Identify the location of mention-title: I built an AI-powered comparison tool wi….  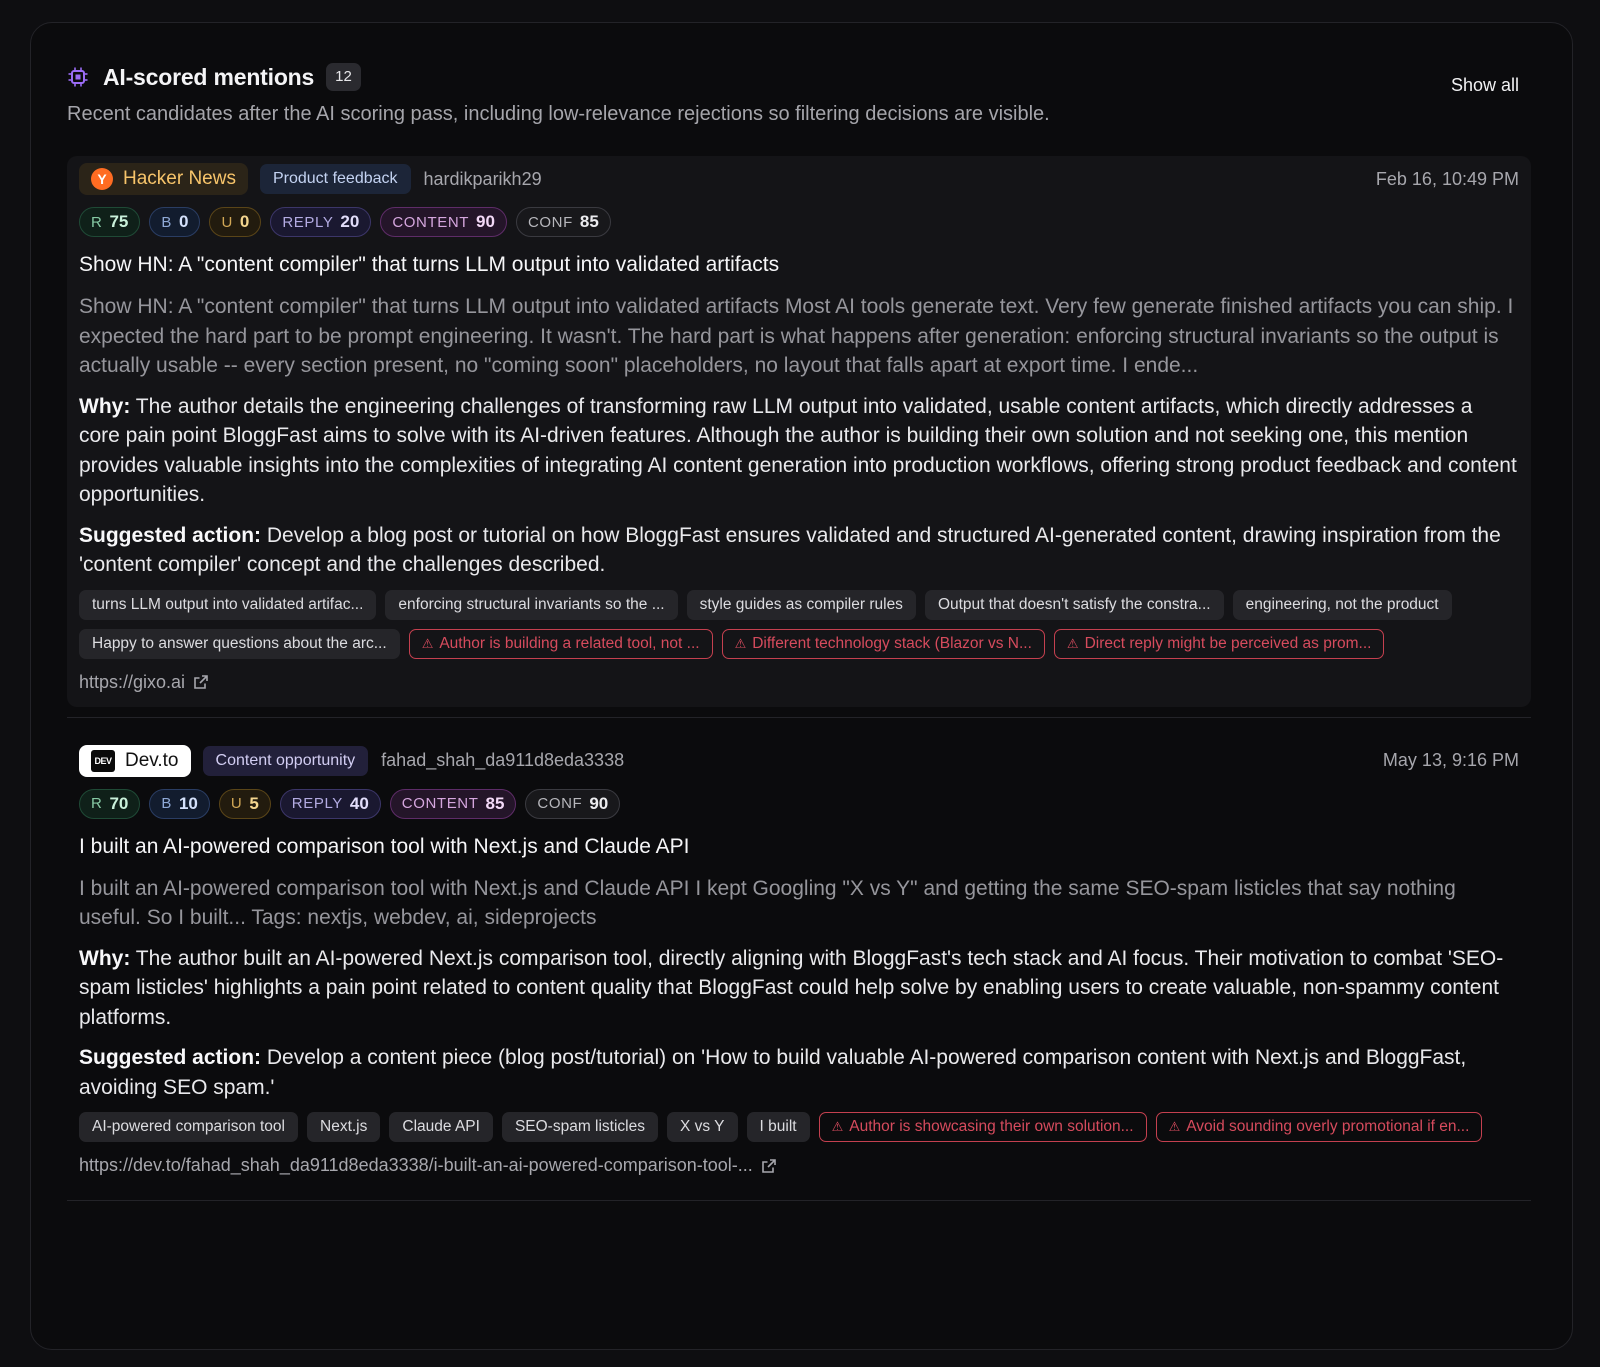
(384, 846).